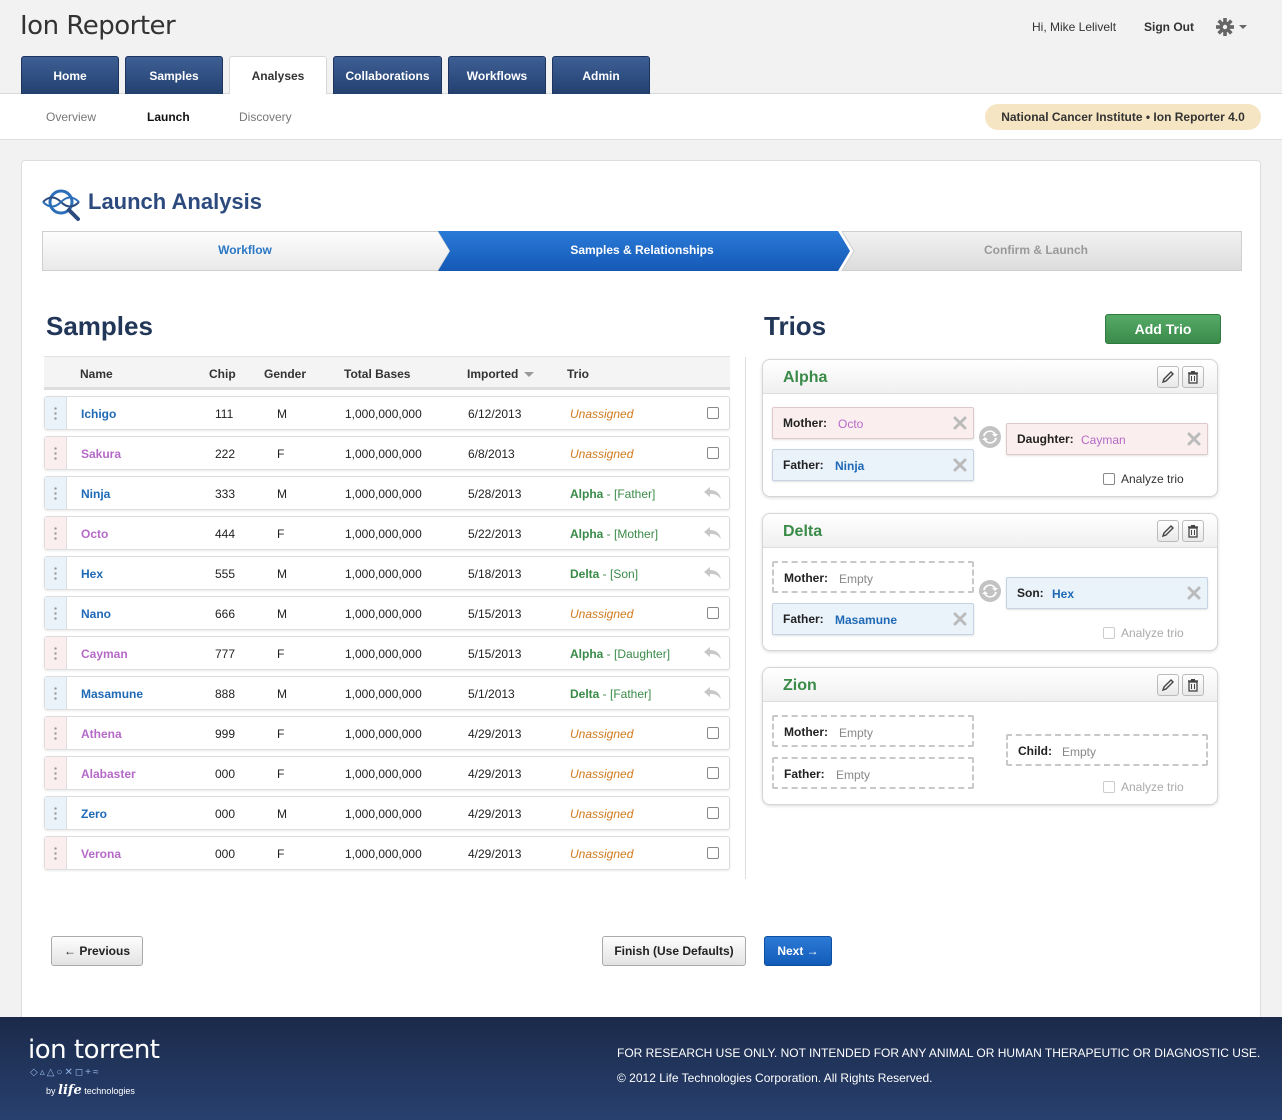  I want to click on table-row: Nano 666 M 1,000,000,000 5/15/2013 Unassigned, so click(387, 613).